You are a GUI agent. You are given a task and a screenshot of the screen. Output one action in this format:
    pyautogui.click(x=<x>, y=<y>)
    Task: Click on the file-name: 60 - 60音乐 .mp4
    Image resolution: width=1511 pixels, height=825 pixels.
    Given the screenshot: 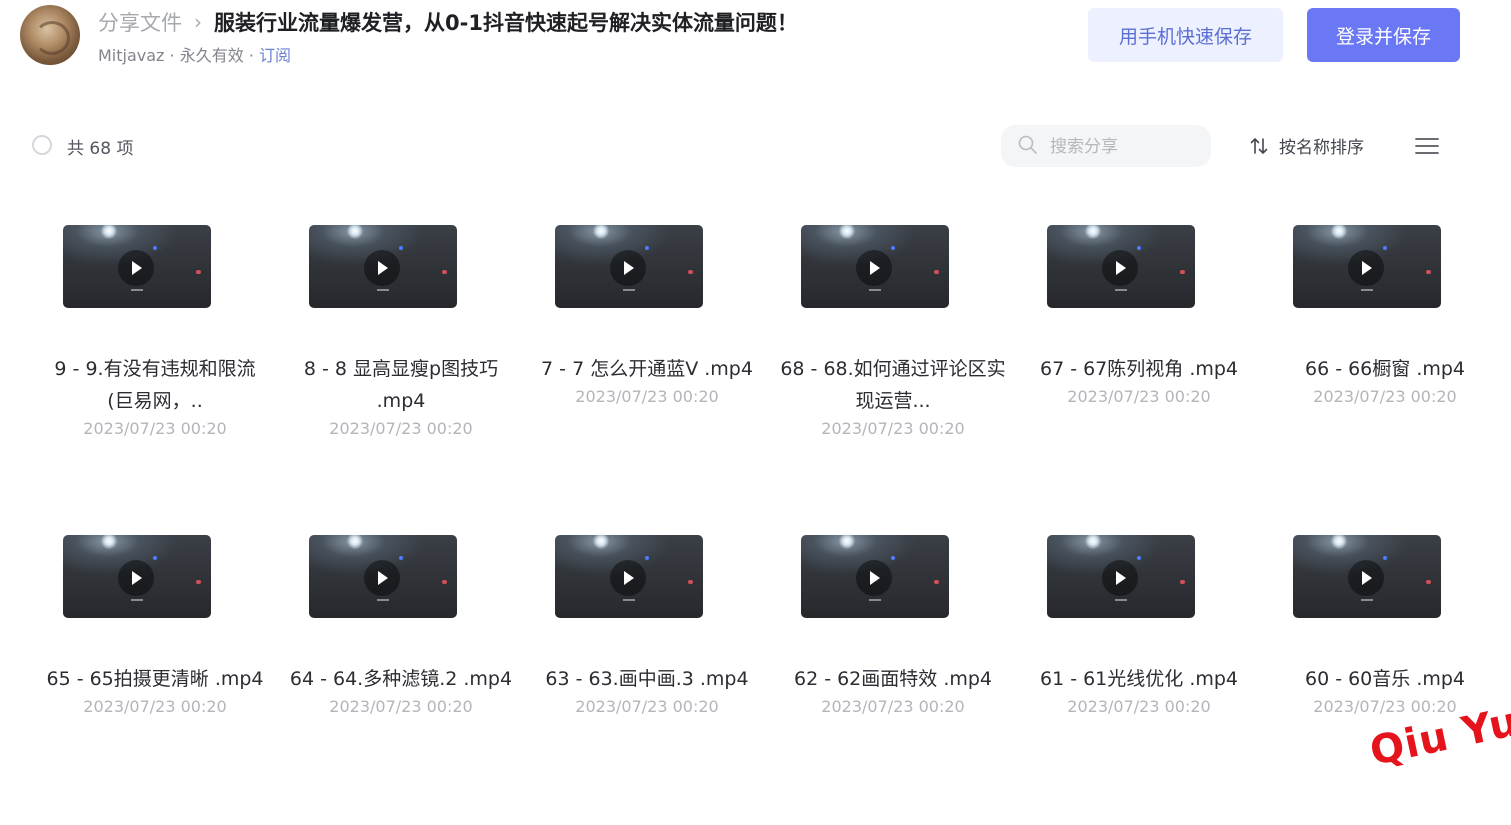 What is the action you would take?
    pyautogui.click(x=1385, y=679)
    